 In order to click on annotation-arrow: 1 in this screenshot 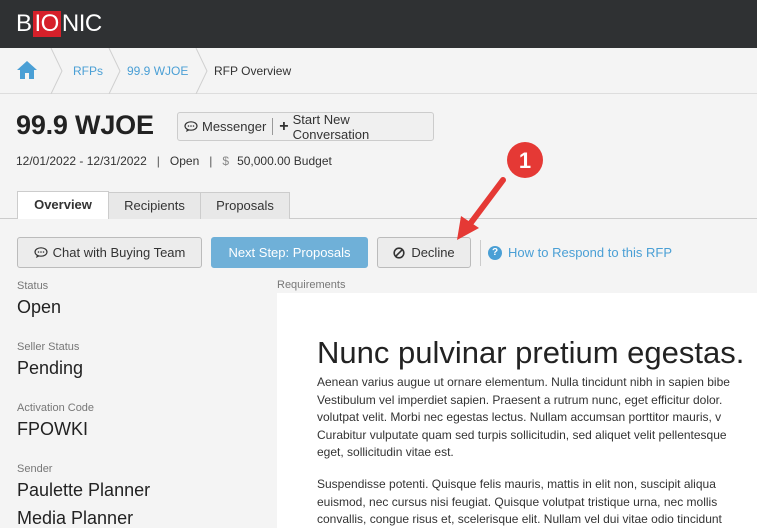, I will do `click(500, 191)`.